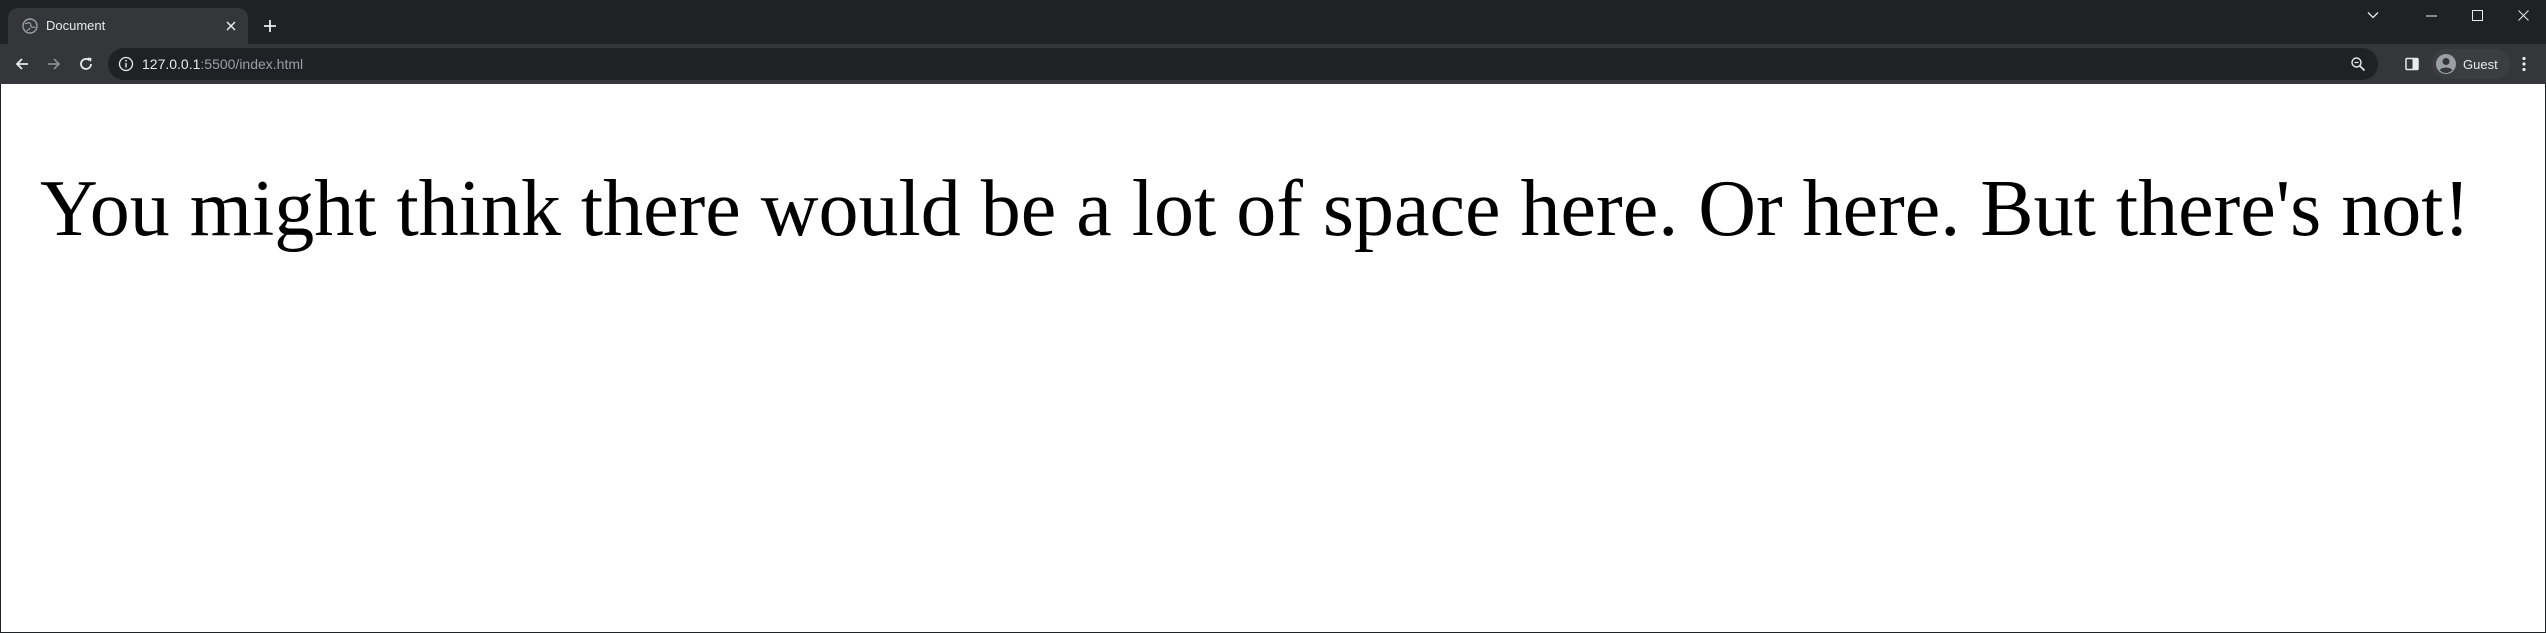 The width and height of the screenshot is (2546, 633). Describe the element at coordinates (76, 25) in the screenshot. I see `tab-title: Document` at that location.